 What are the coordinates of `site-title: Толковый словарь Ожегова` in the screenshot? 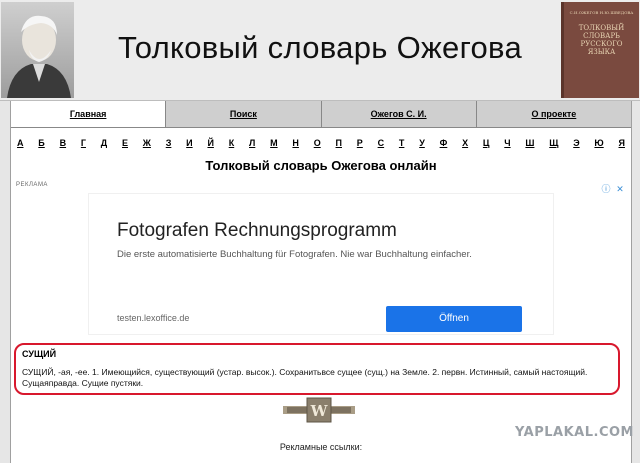 It's located at (320, 47).